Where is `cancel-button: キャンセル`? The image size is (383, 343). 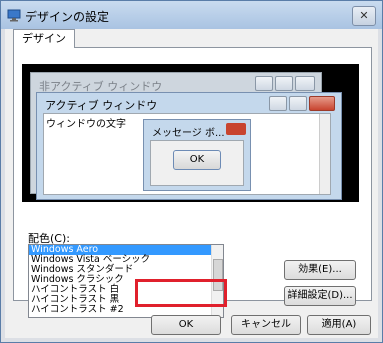
cancel-button: キャンセル is located at coordinates (266, 325).